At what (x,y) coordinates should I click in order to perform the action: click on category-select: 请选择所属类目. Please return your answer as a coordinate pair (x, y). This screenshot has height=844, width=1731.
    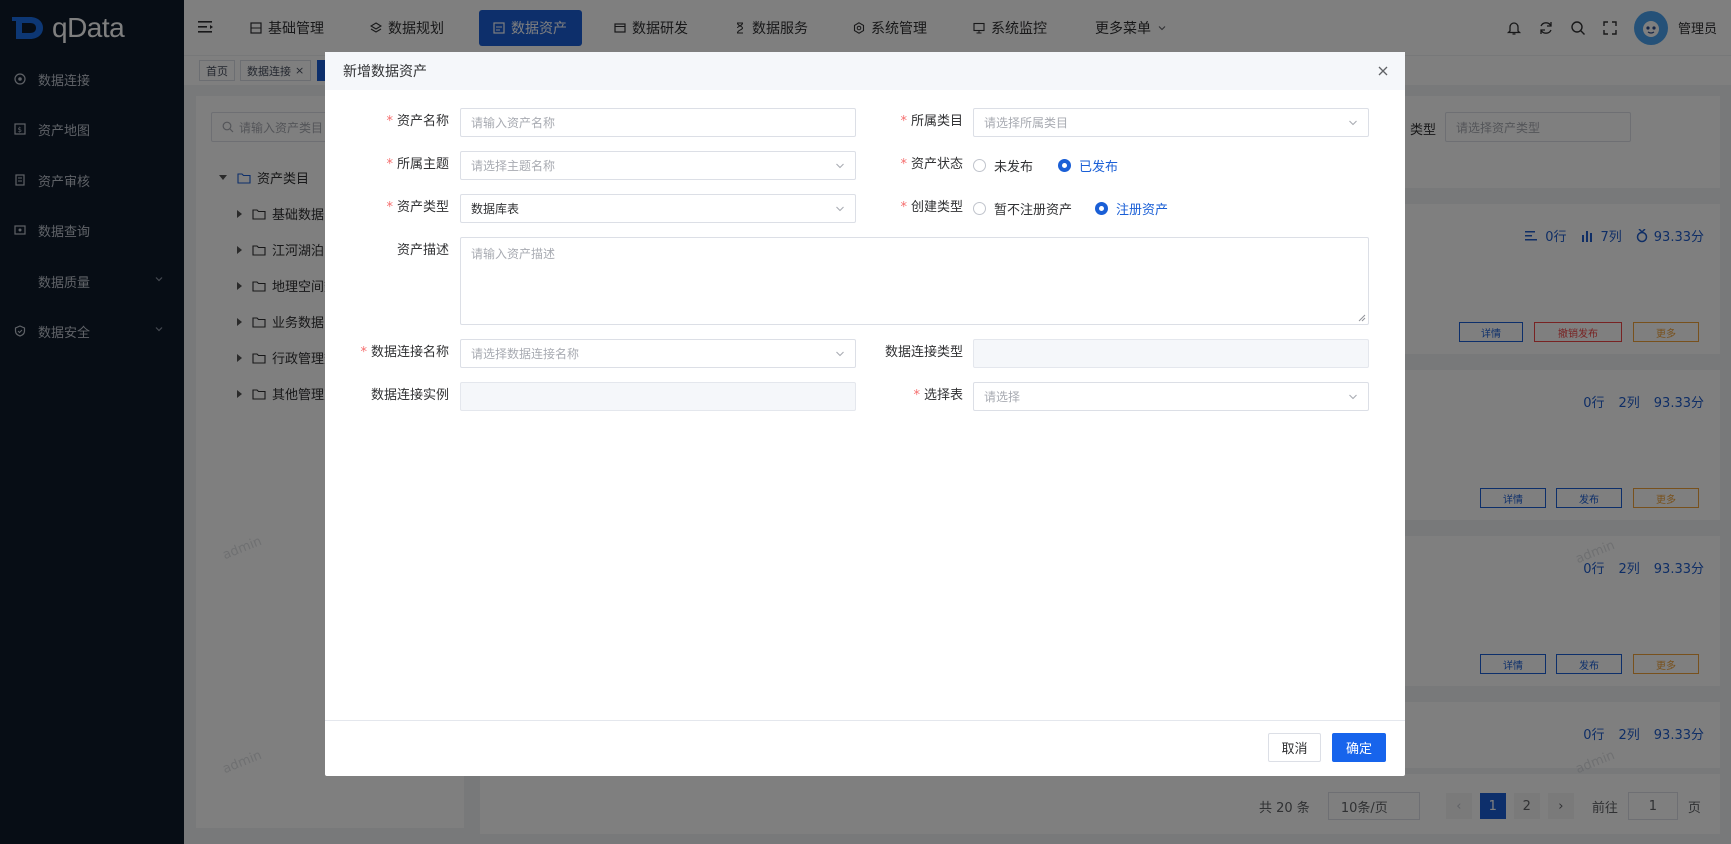
    Looking at the image, I should click on (1171, 122).